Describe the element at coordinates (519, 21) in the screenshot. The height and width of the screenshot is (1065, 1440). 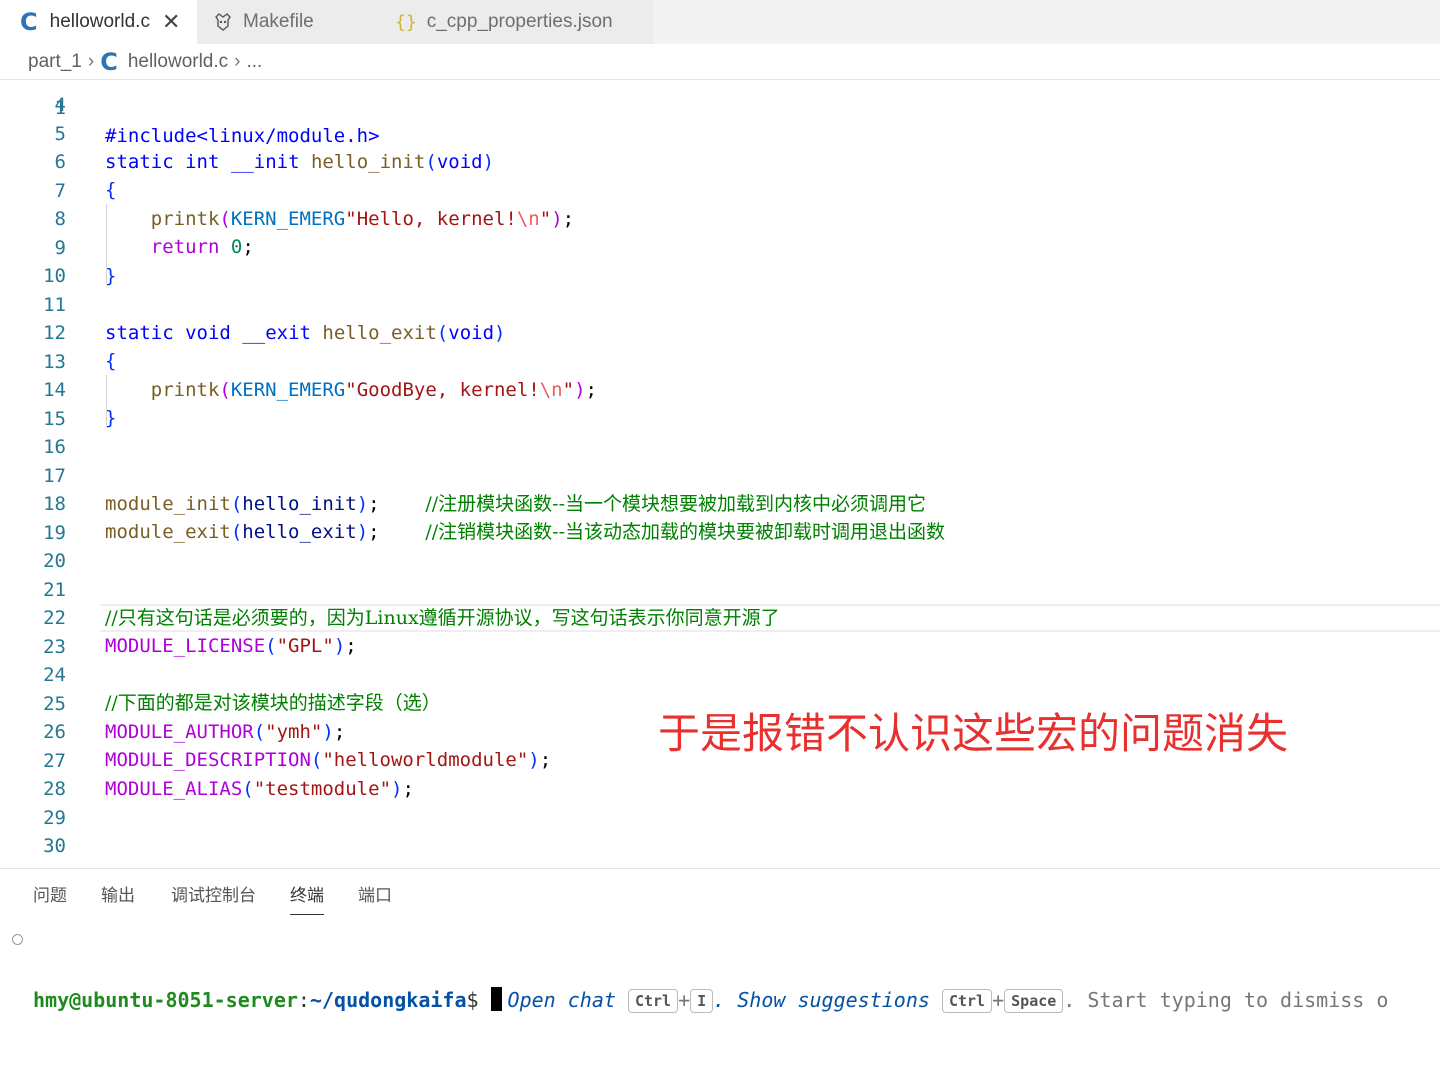
I see `tab-label: c_cpp_properties.json` at that location.